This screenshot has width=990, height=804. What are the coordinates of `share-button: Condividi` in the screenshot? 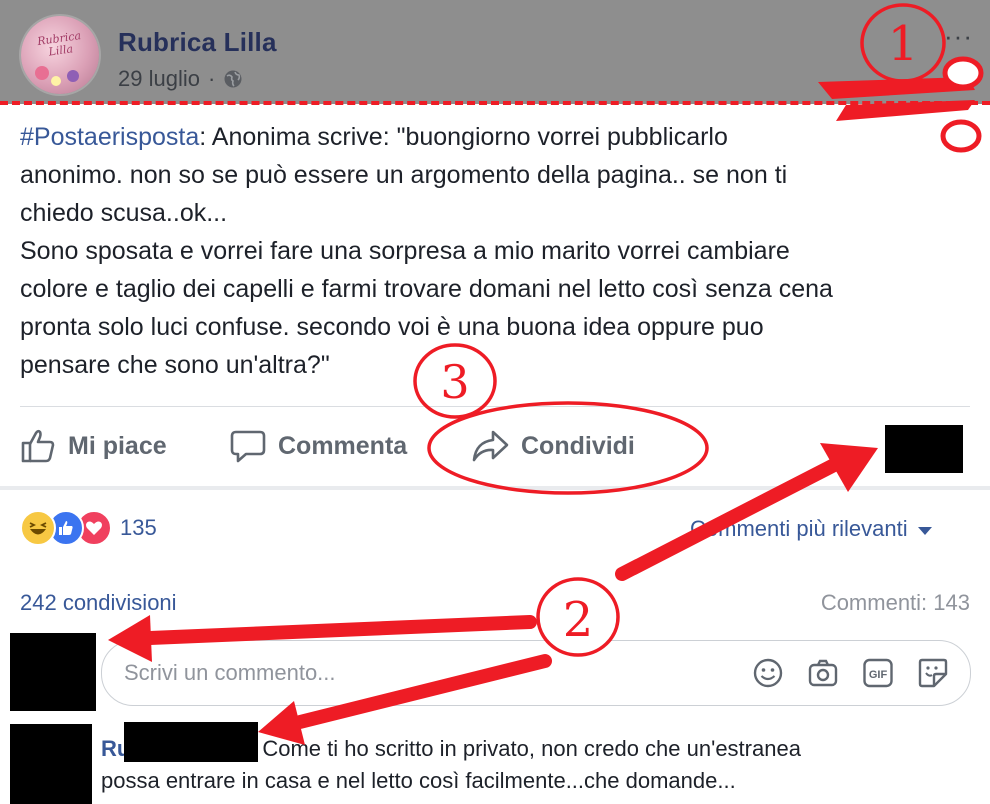 It's located at (553, 446).